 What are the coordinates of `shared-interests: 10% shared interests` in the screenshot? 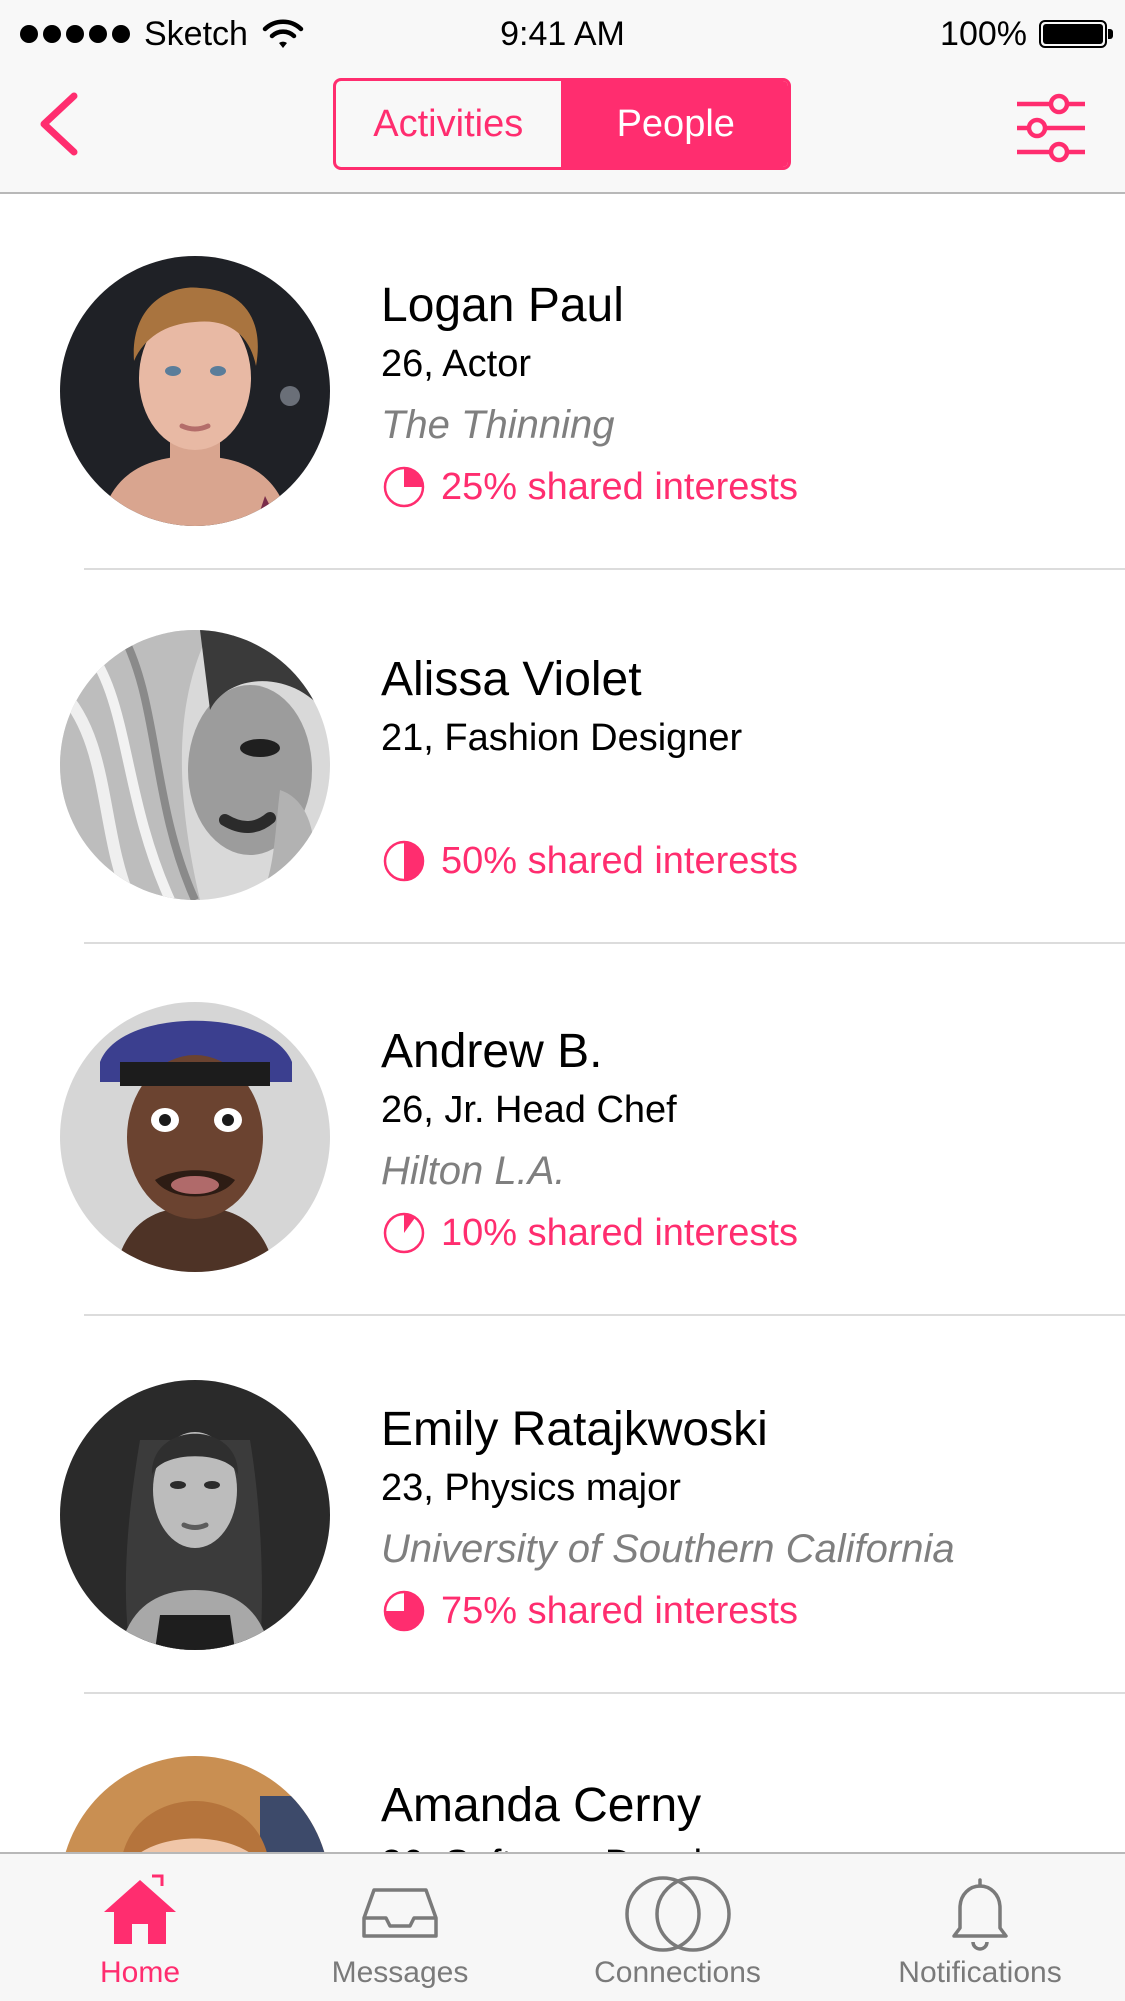 It's located at (741, 1233).